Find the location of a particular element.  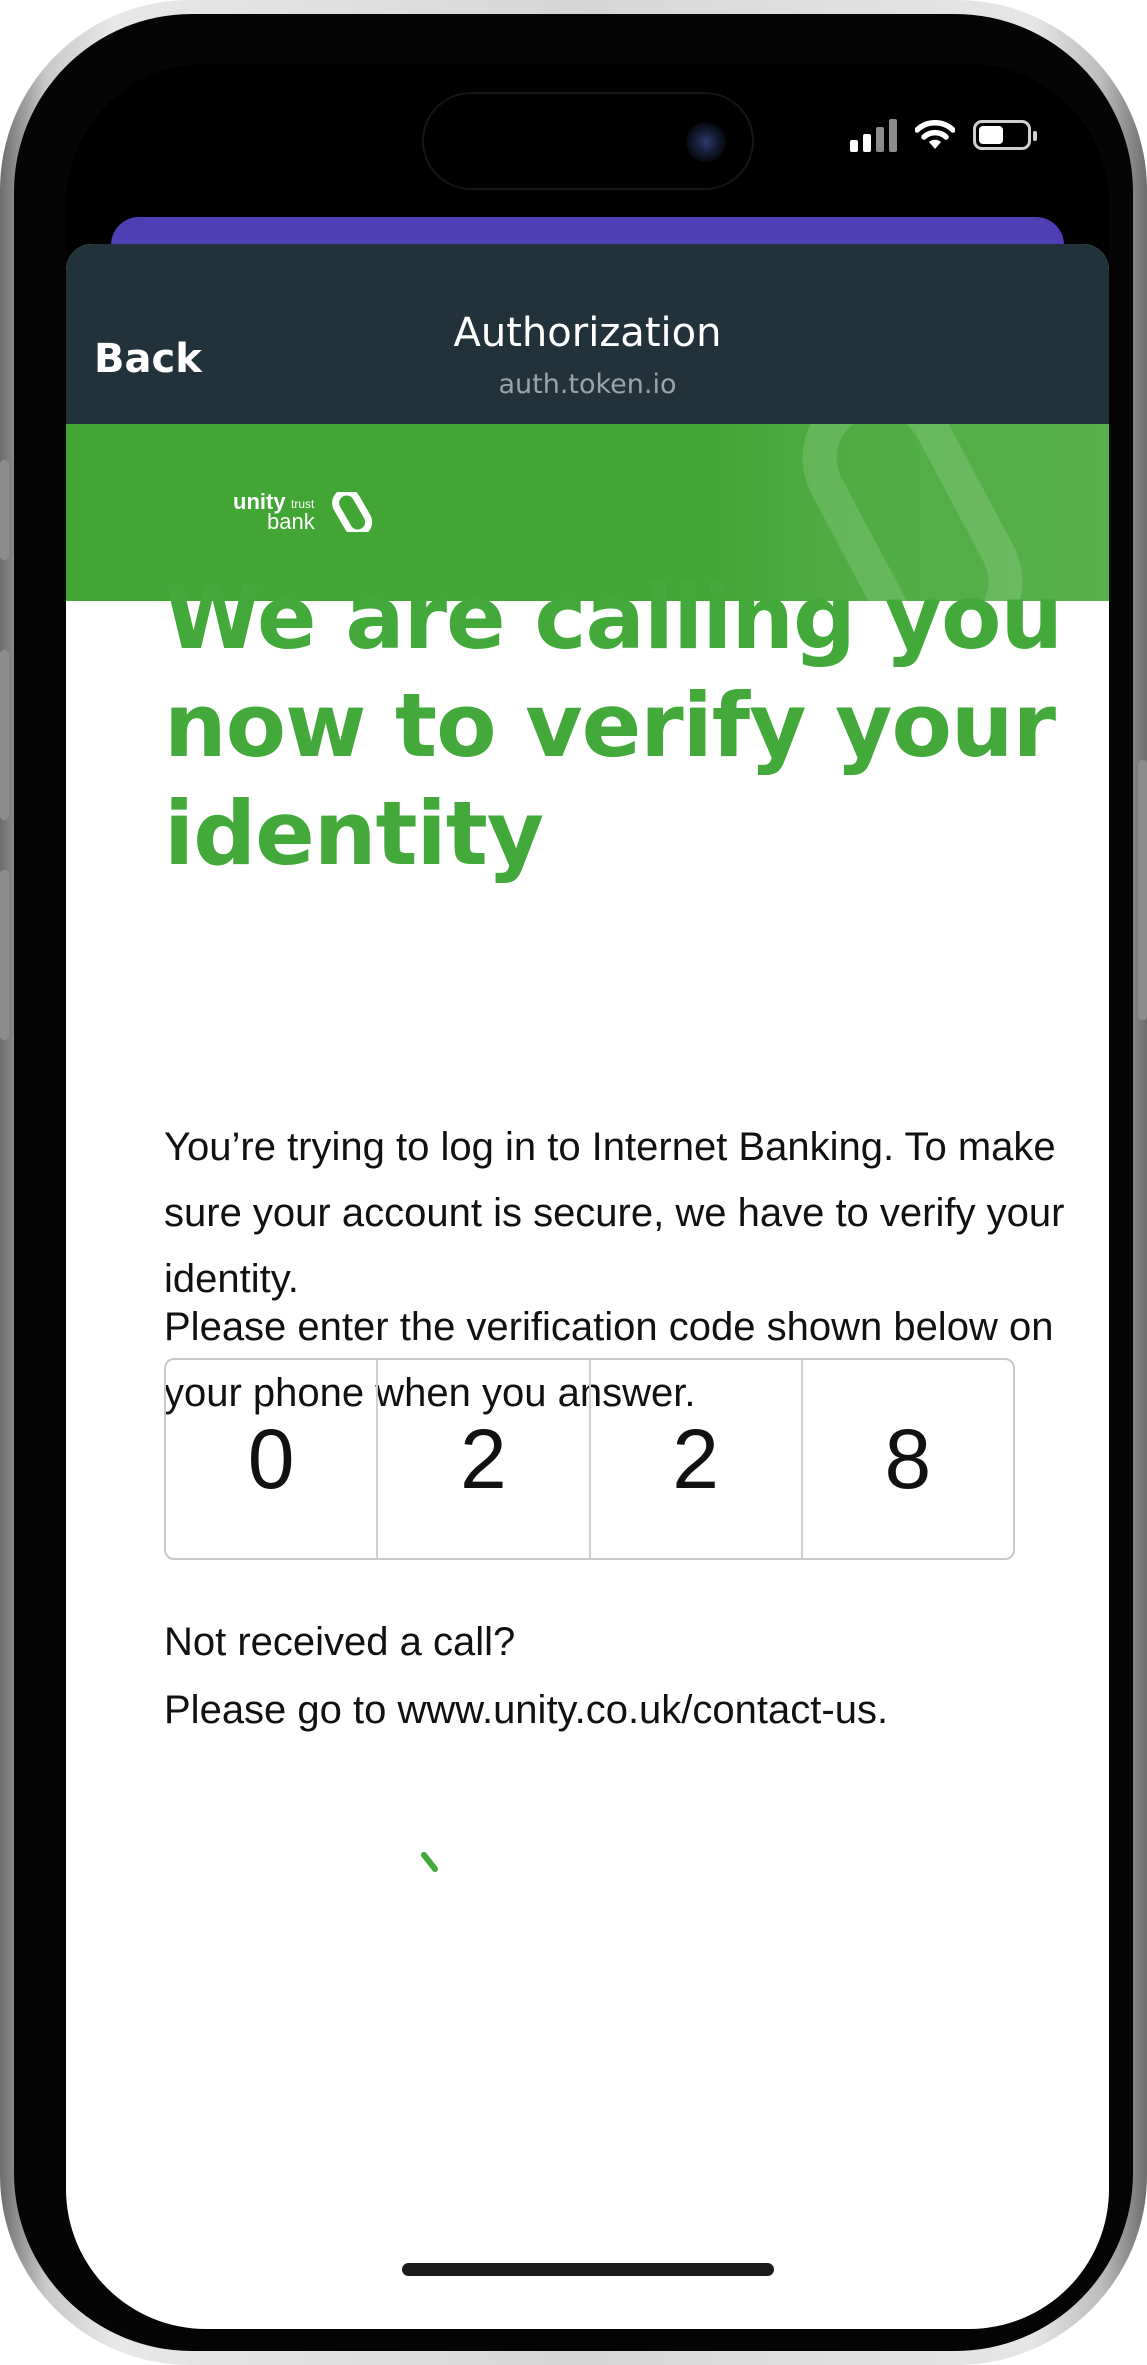

nav-header: Back Authorization auth.token.io is located at coordinates (587, 334).